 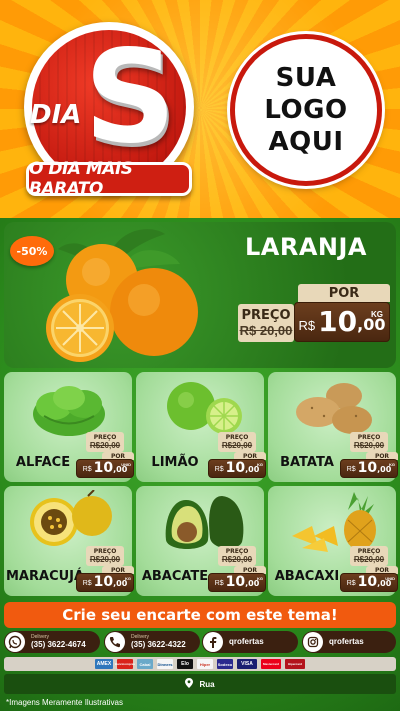 I want to click on new-price-box: R$ 10 ,00 KG, so click(x=342, y=322).